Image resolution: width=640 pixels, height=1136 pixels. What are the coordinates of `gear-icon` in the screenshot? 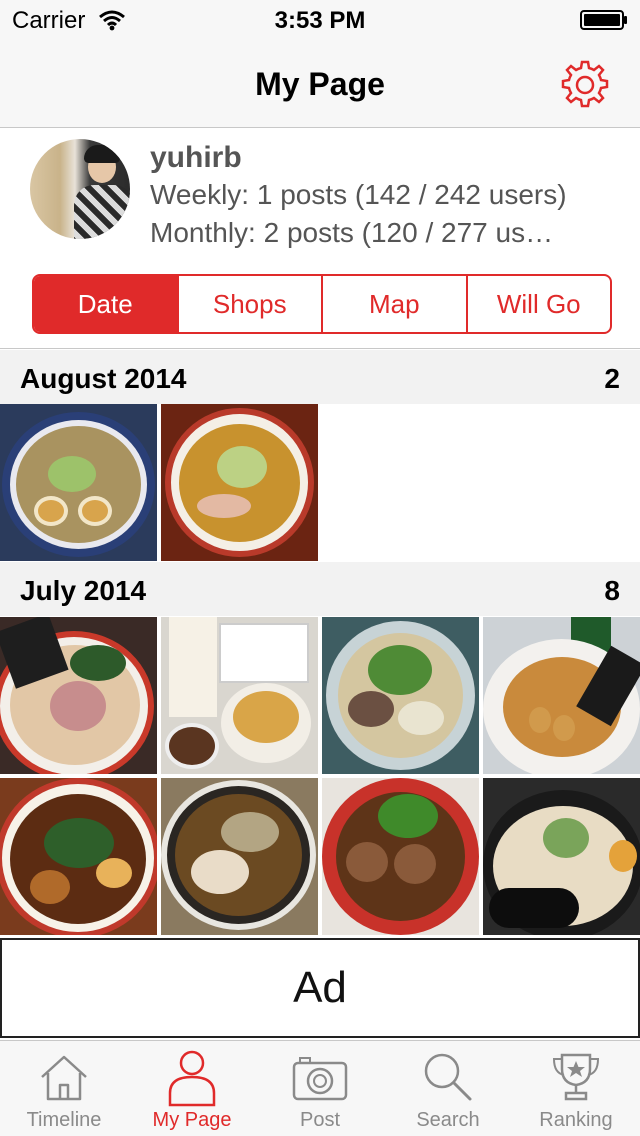 It's located at (585, 85).